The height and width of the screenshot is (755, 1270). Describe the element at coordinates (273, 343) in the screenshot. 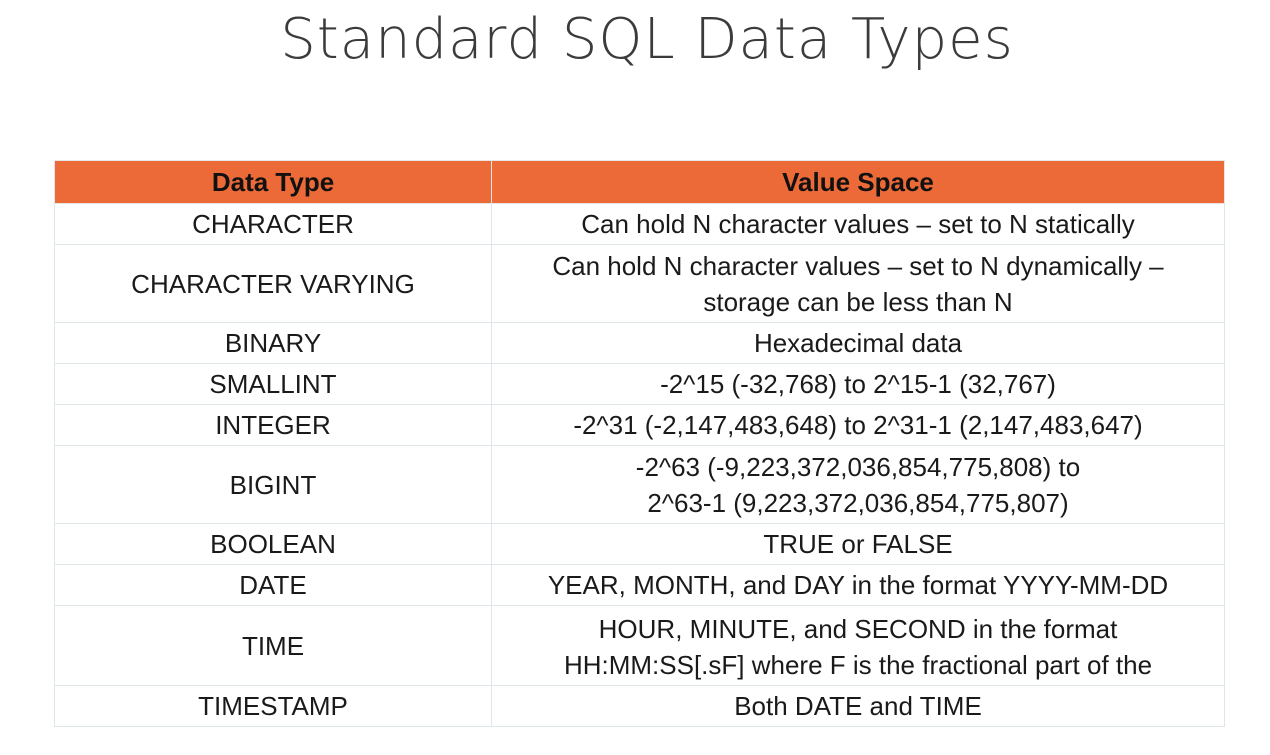

I see `data-type-cell: BINARY` at that location.